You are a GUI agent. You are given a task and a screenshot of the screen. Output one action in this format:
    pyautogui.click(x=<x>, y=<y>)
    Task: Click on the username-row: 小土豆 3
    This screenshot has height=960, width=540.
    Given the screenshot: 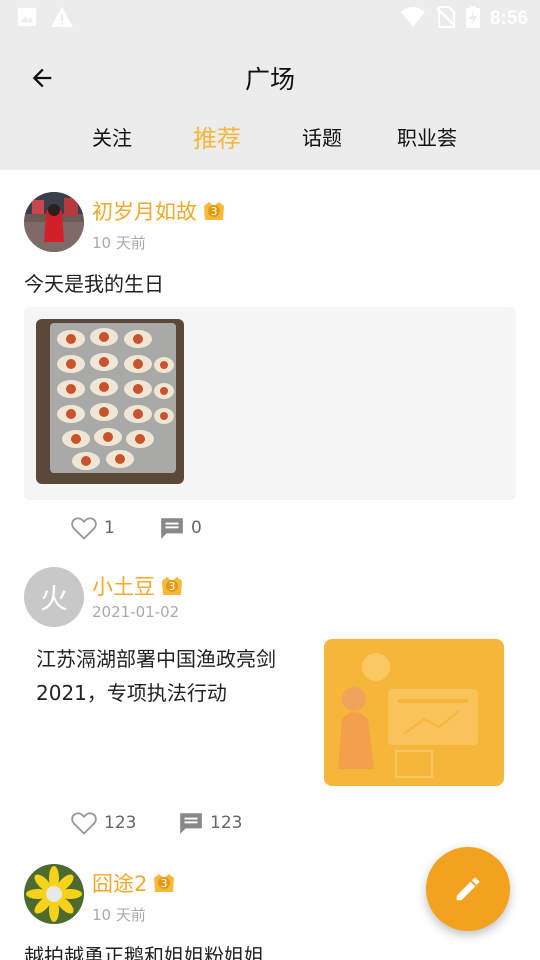 What is the action you would take?
    pyautogui.click(x=138, y=586)
    